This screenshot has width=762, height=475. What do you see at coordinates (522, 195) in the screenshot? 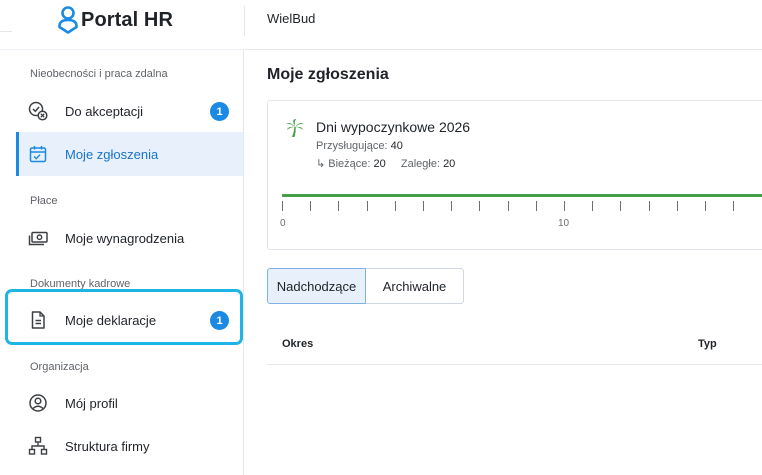
I see `timeline-progress-bar` at bounding box center [522, 195].